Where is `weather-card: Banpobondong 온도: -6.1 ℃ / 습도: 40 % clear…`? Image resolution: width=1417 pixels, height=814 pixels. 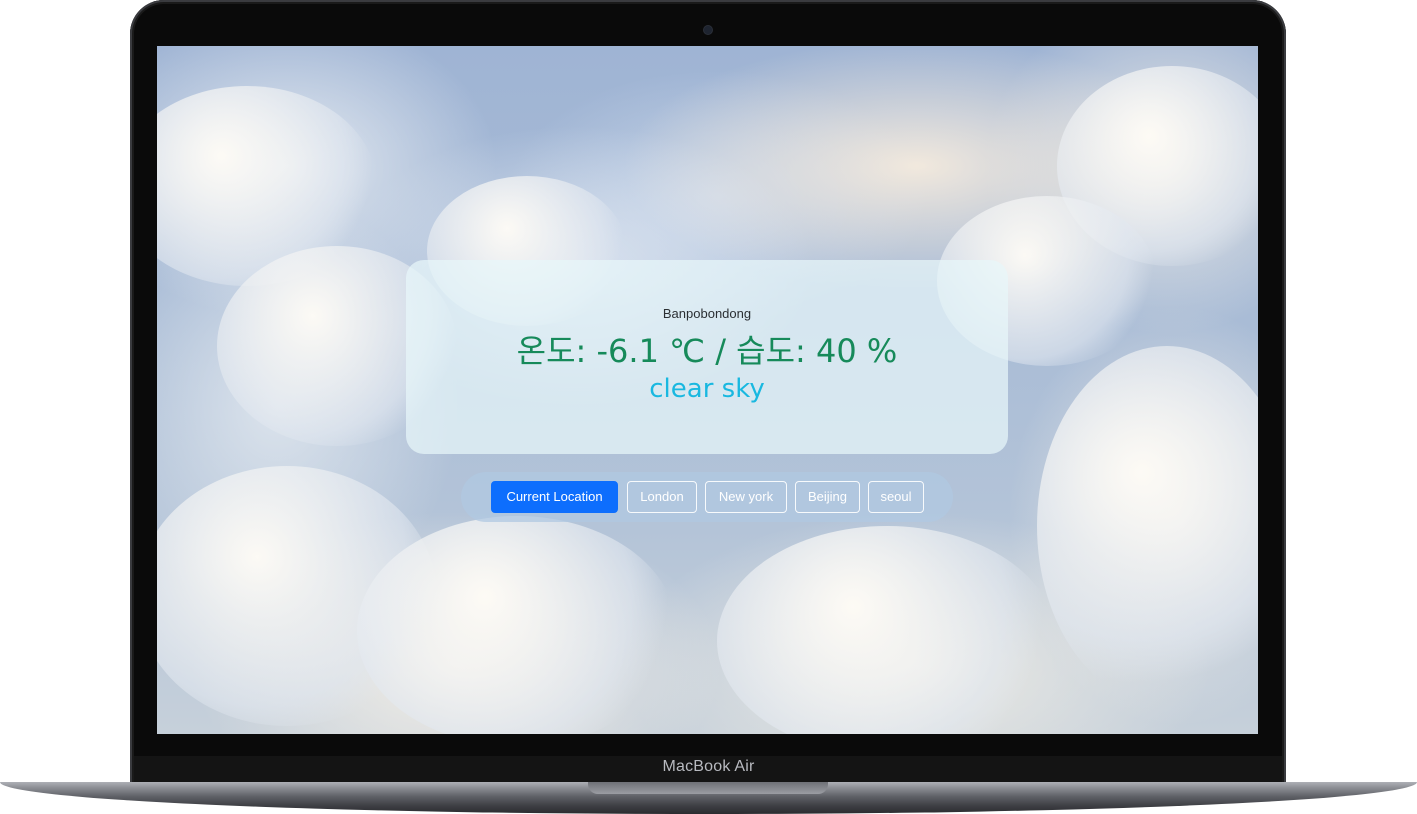 weather-card: Banpobondong 온도: -6.1 ℃ / 습도: 40 % clear… is located at coordinates (707, 357).